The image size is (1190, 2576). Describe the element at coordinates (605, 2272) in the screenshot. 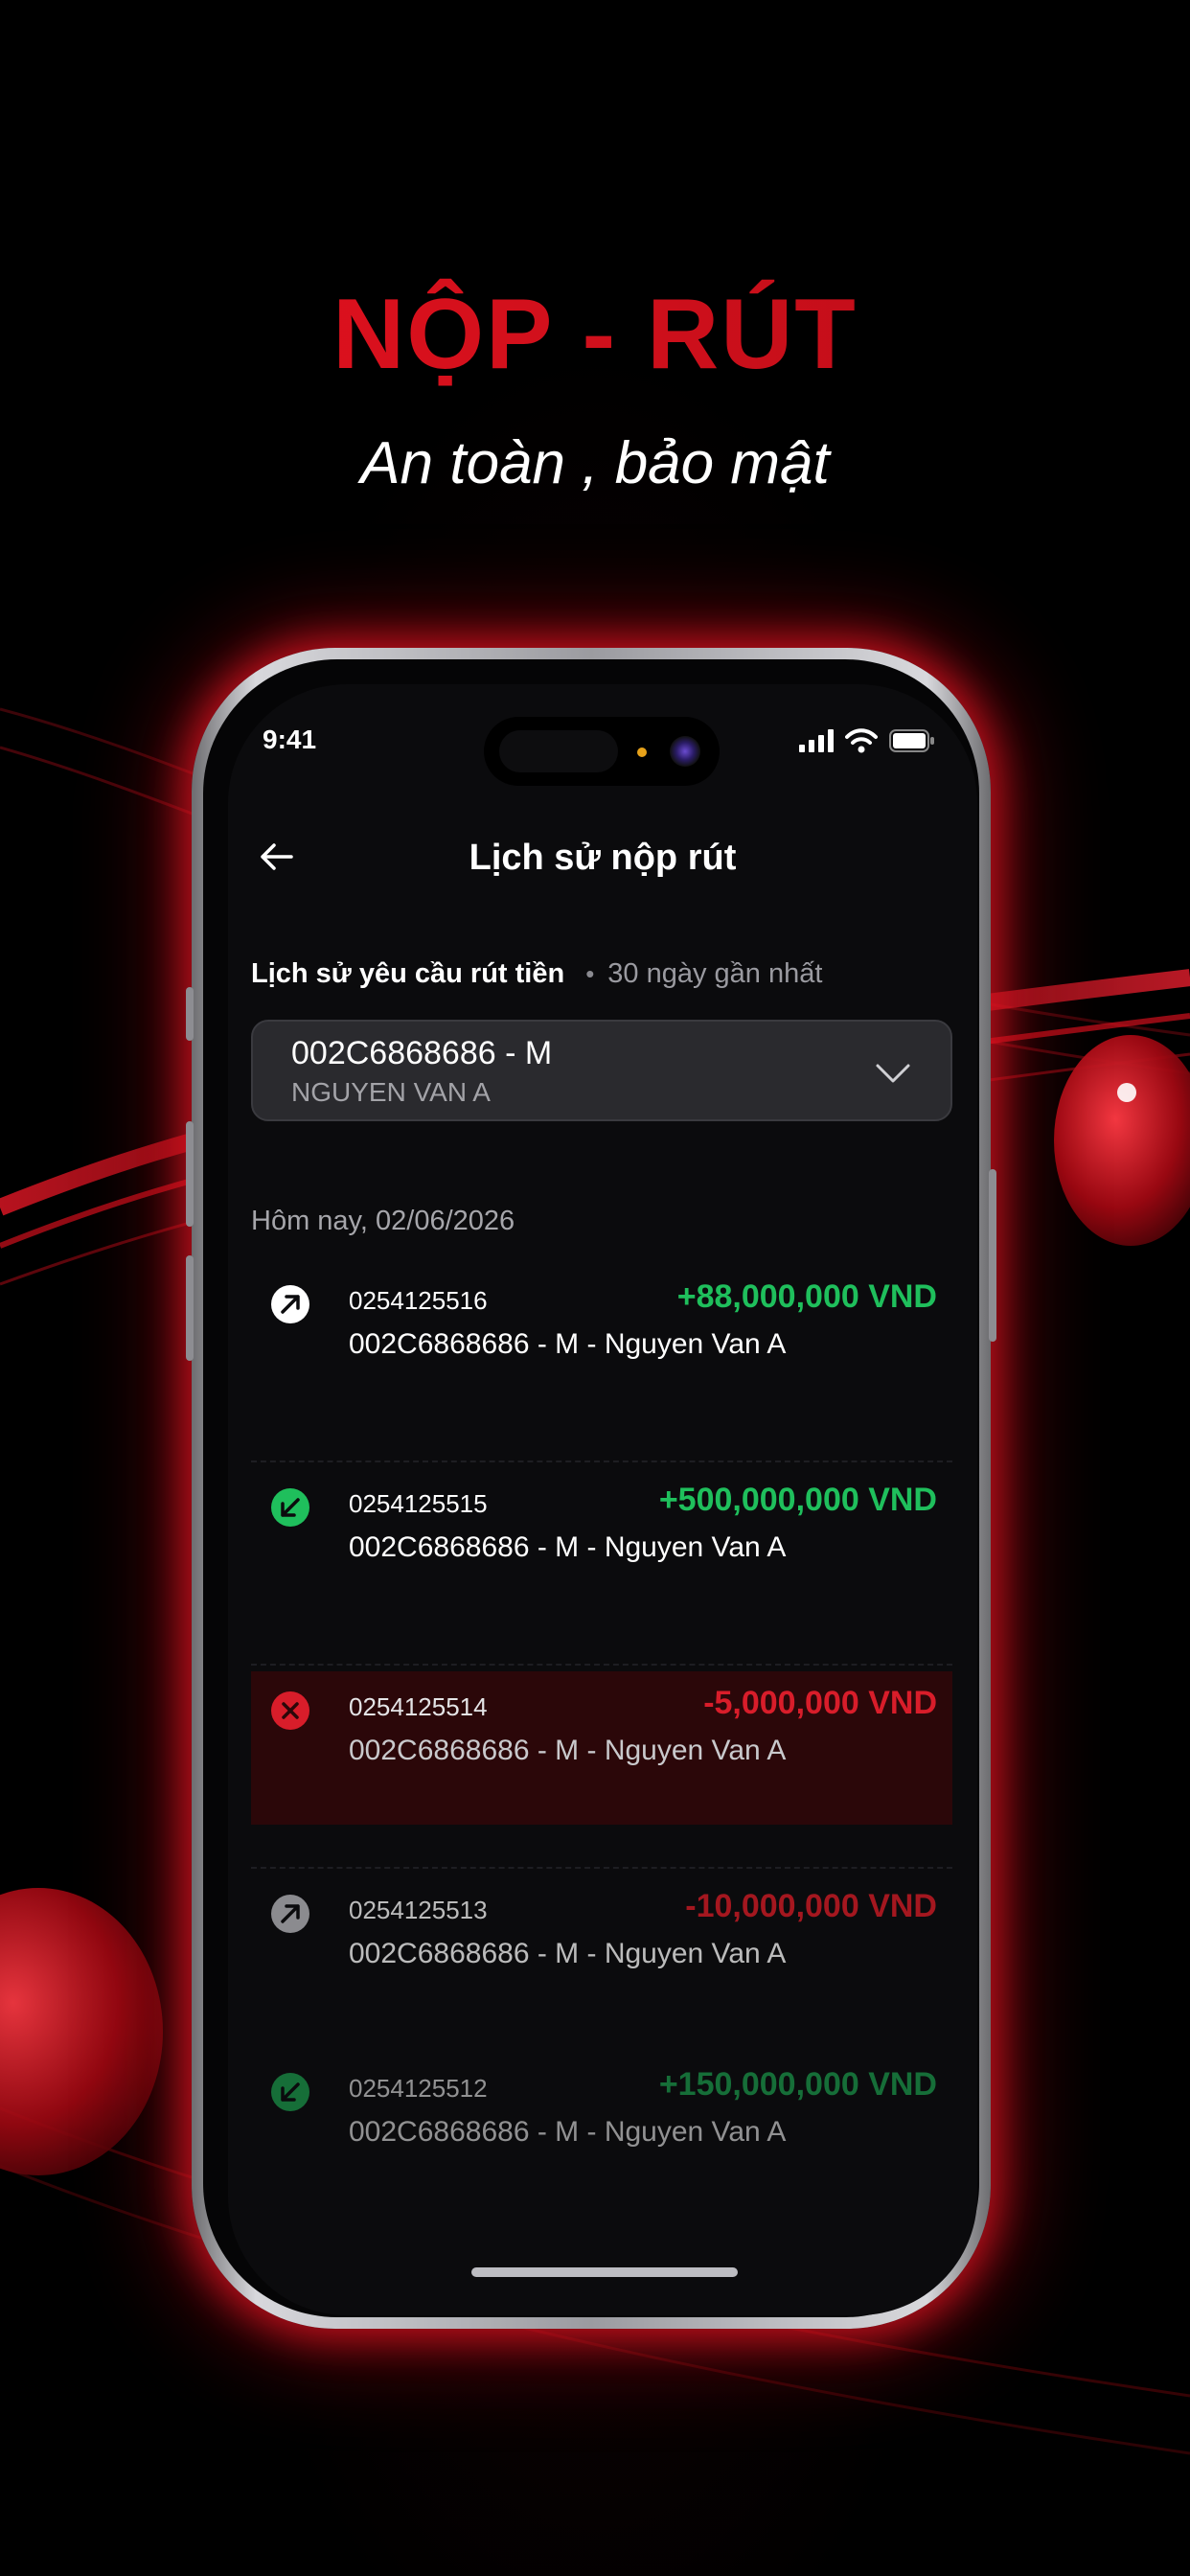

I see `home-indicator` at that location.